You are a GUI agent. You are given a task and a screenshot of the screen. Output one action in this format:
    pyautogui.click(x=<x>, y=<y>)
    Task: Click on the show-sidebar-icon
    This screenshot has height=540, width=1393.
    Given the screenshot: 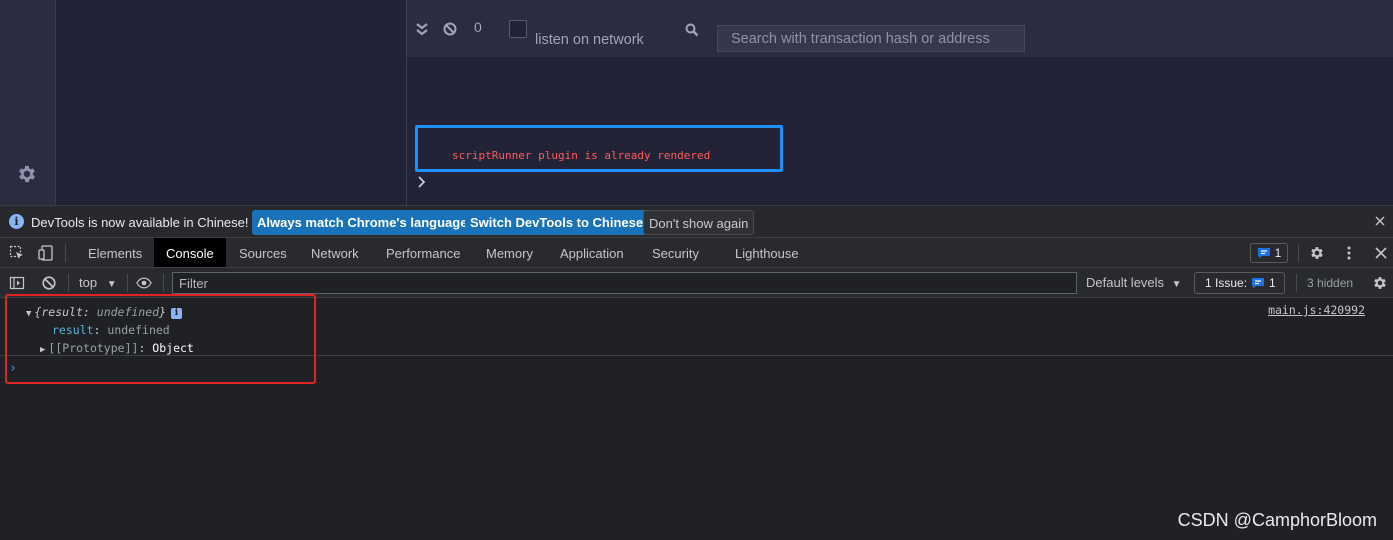 What is the action you would take?
    pyautogui.click(x=17, y=283)
    